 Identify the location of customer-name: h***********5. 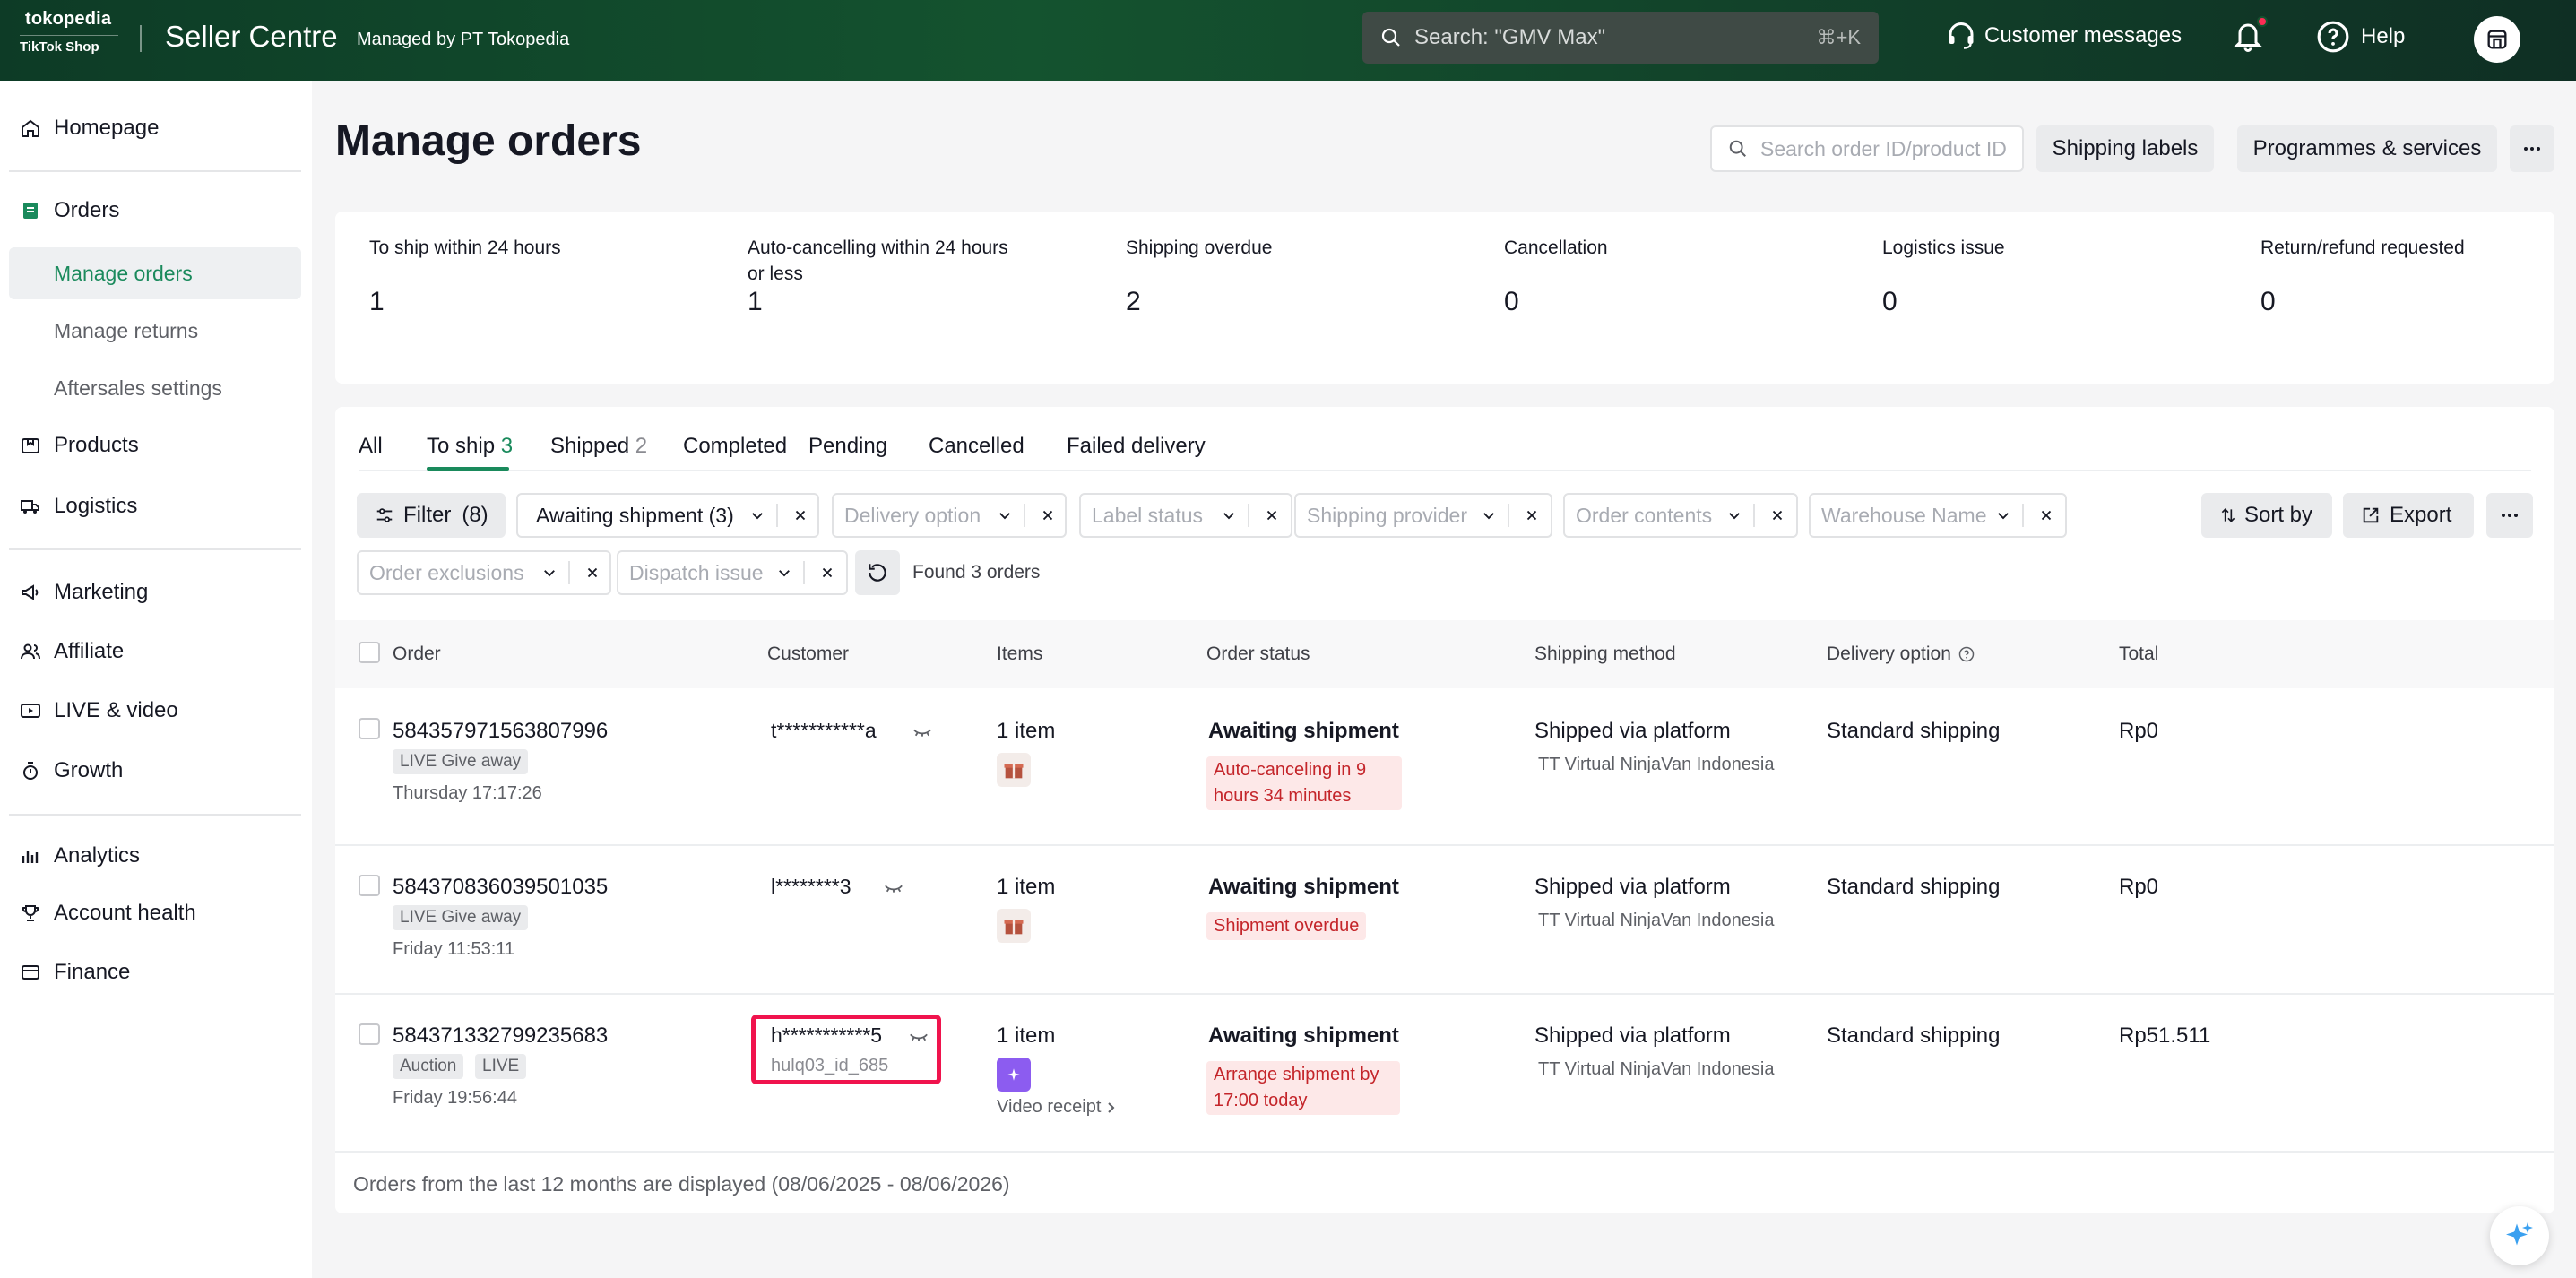
(826, 1035).